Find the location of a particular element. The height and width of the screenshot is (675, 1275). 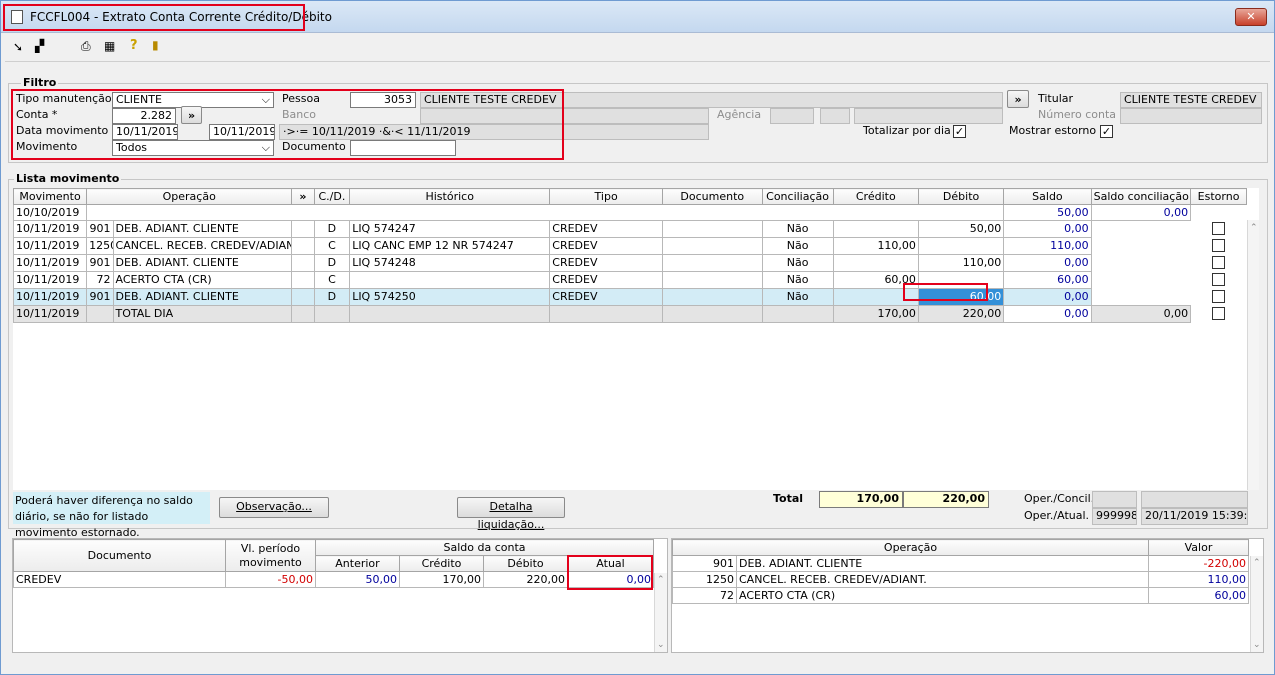

resumo-row: CREDEV -50,00 50,00 170,00 220,00 0,00 is located at coordinates (334, 579).